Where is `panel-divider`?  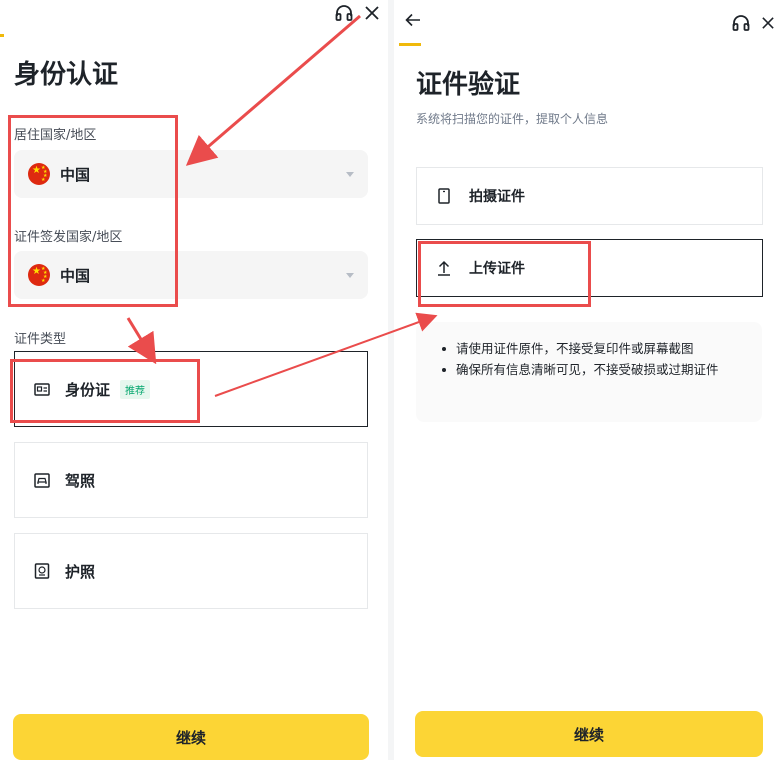
panel-divider is located at coordinates (391, 380).